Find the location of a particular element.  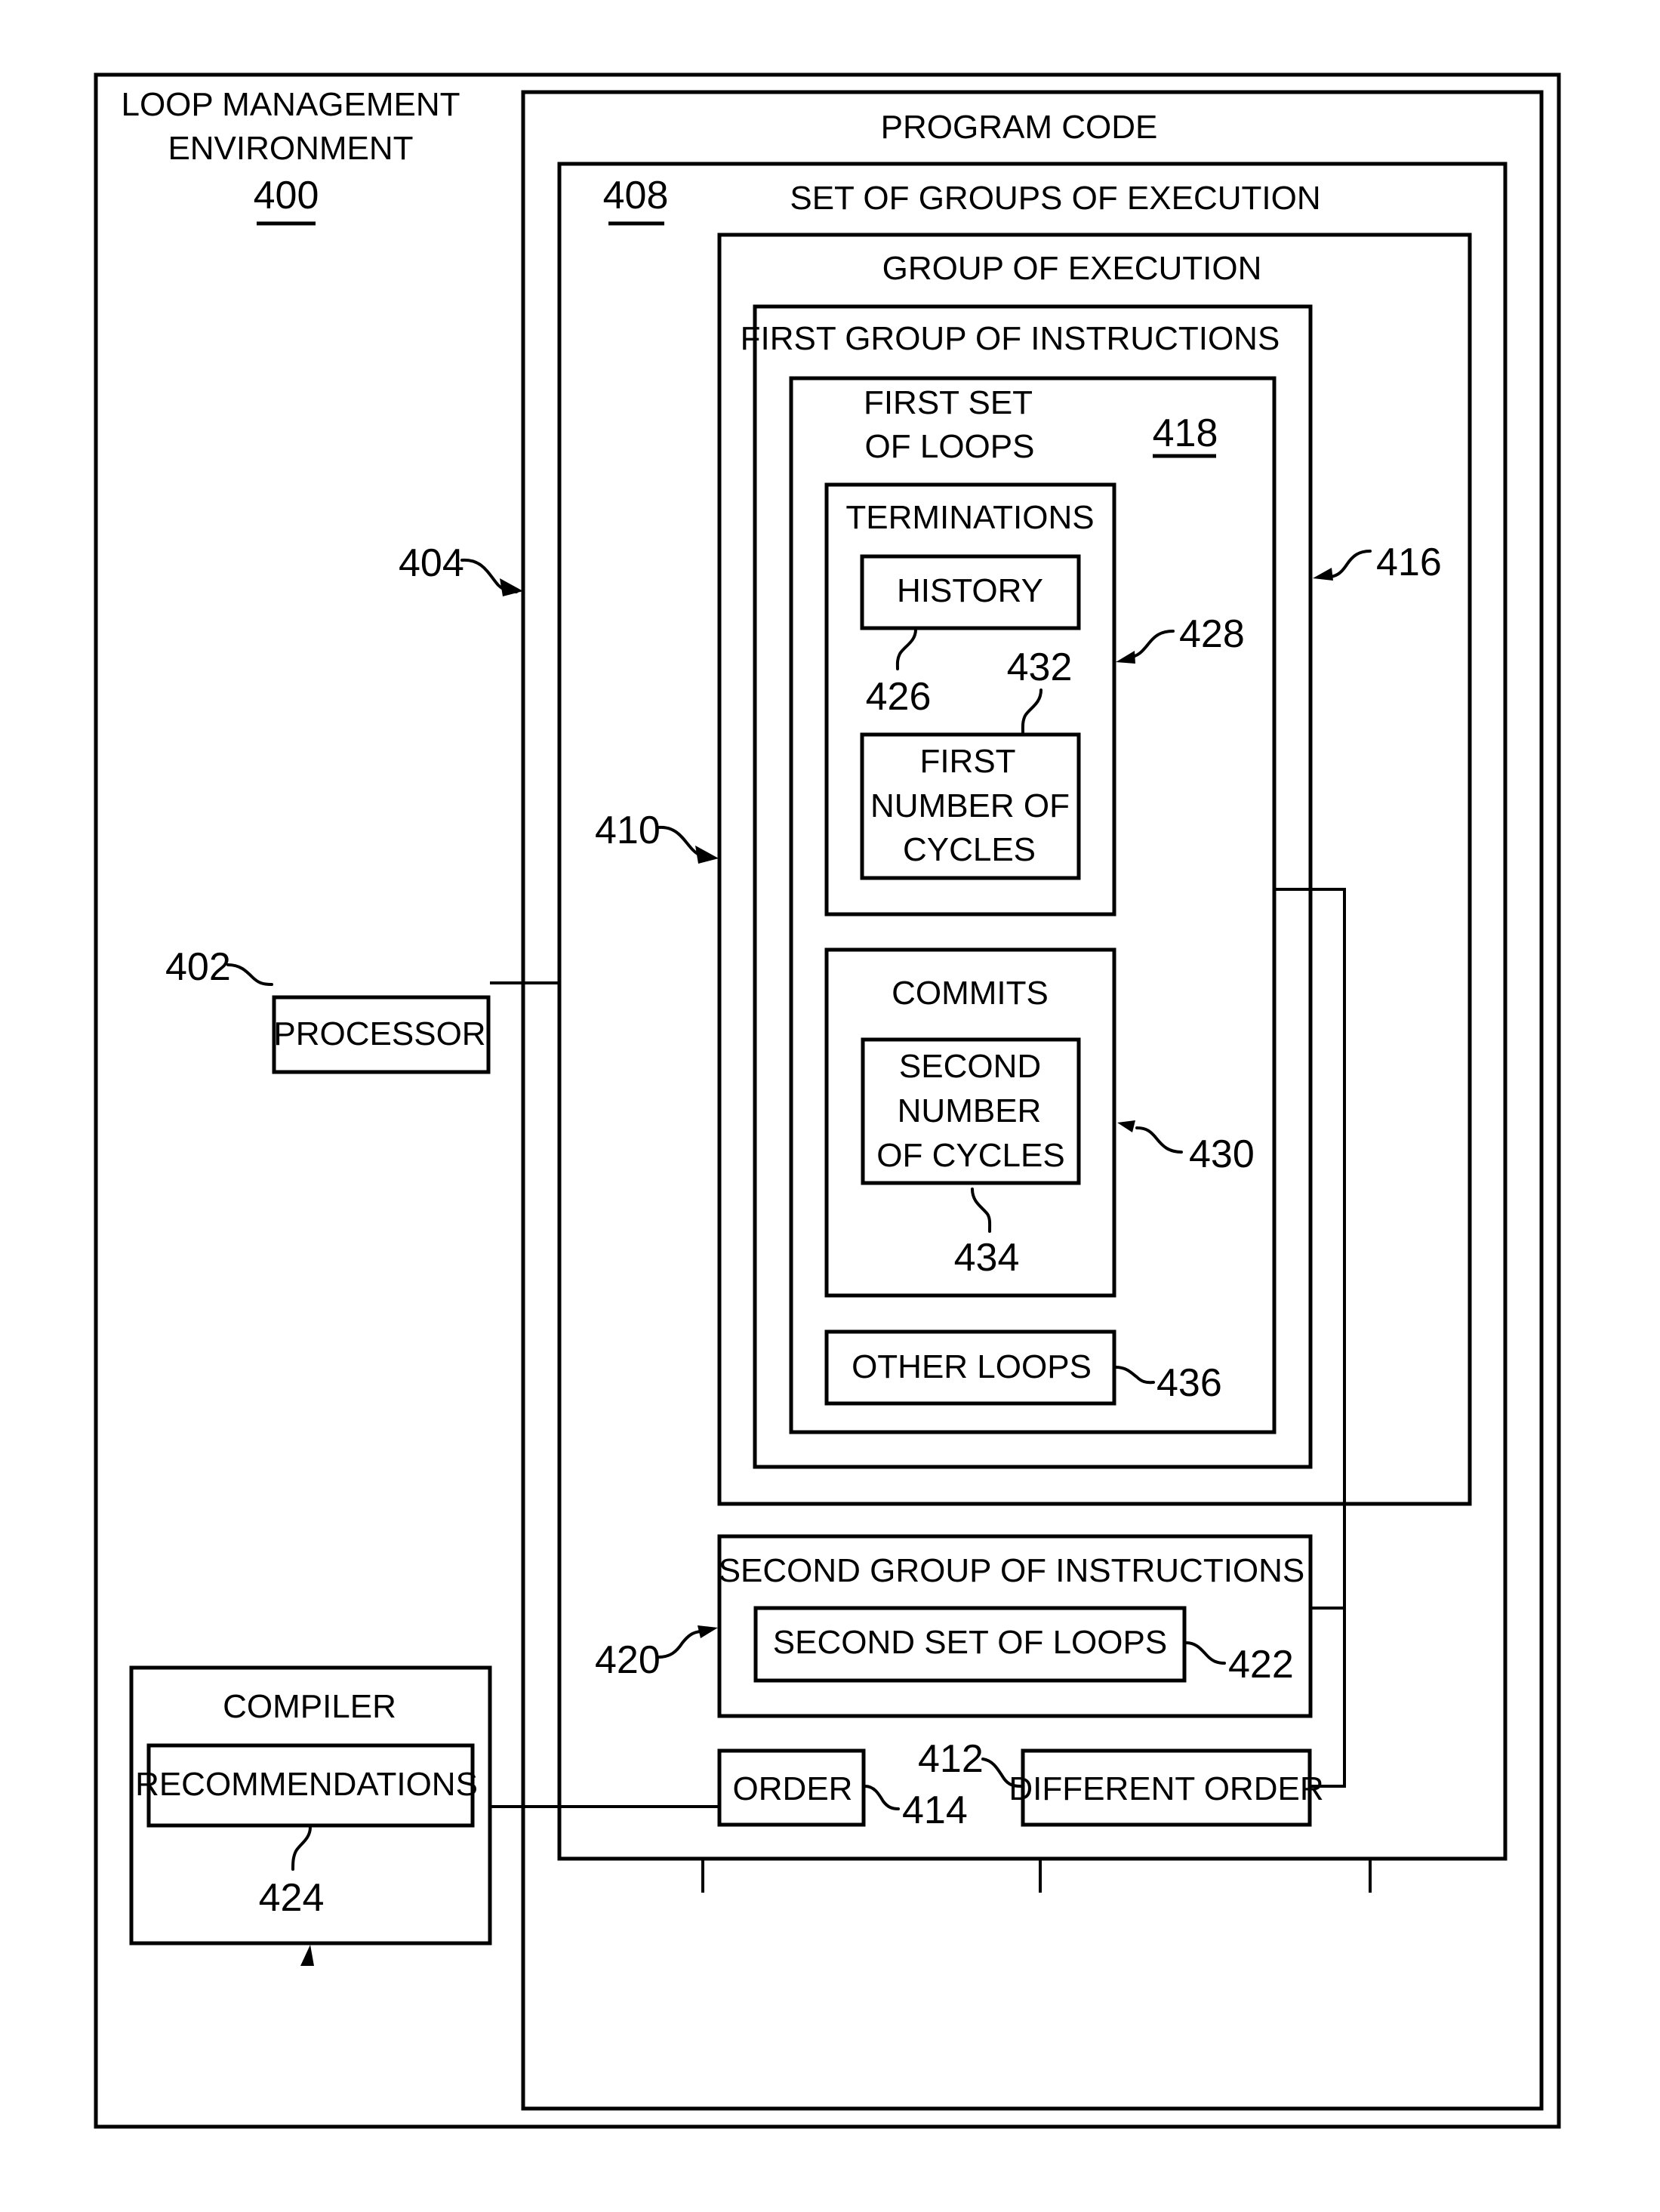

first-set-of-loops-label-line2: OF LOOPS is located at coordinates (950, 446).